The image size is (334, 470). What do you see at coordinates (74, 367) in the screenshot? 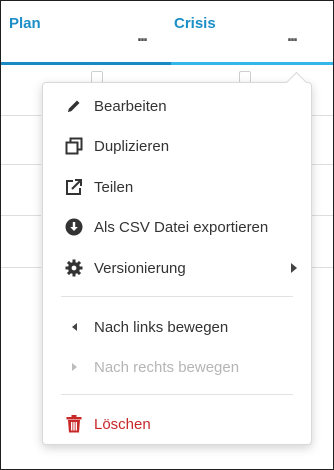
I see `arrow-right-icon` at bounding box center [74, 367].